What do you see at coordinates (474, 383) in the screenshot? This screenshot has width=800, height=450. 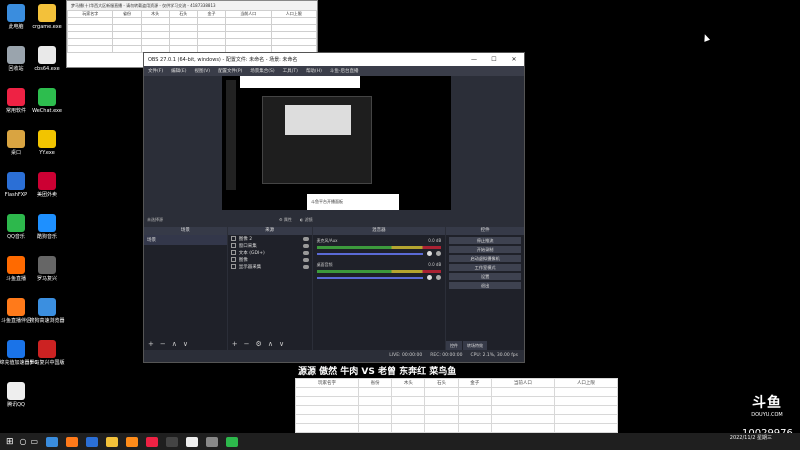 I see `column-header: 金子` at bounding box center [474, 383].